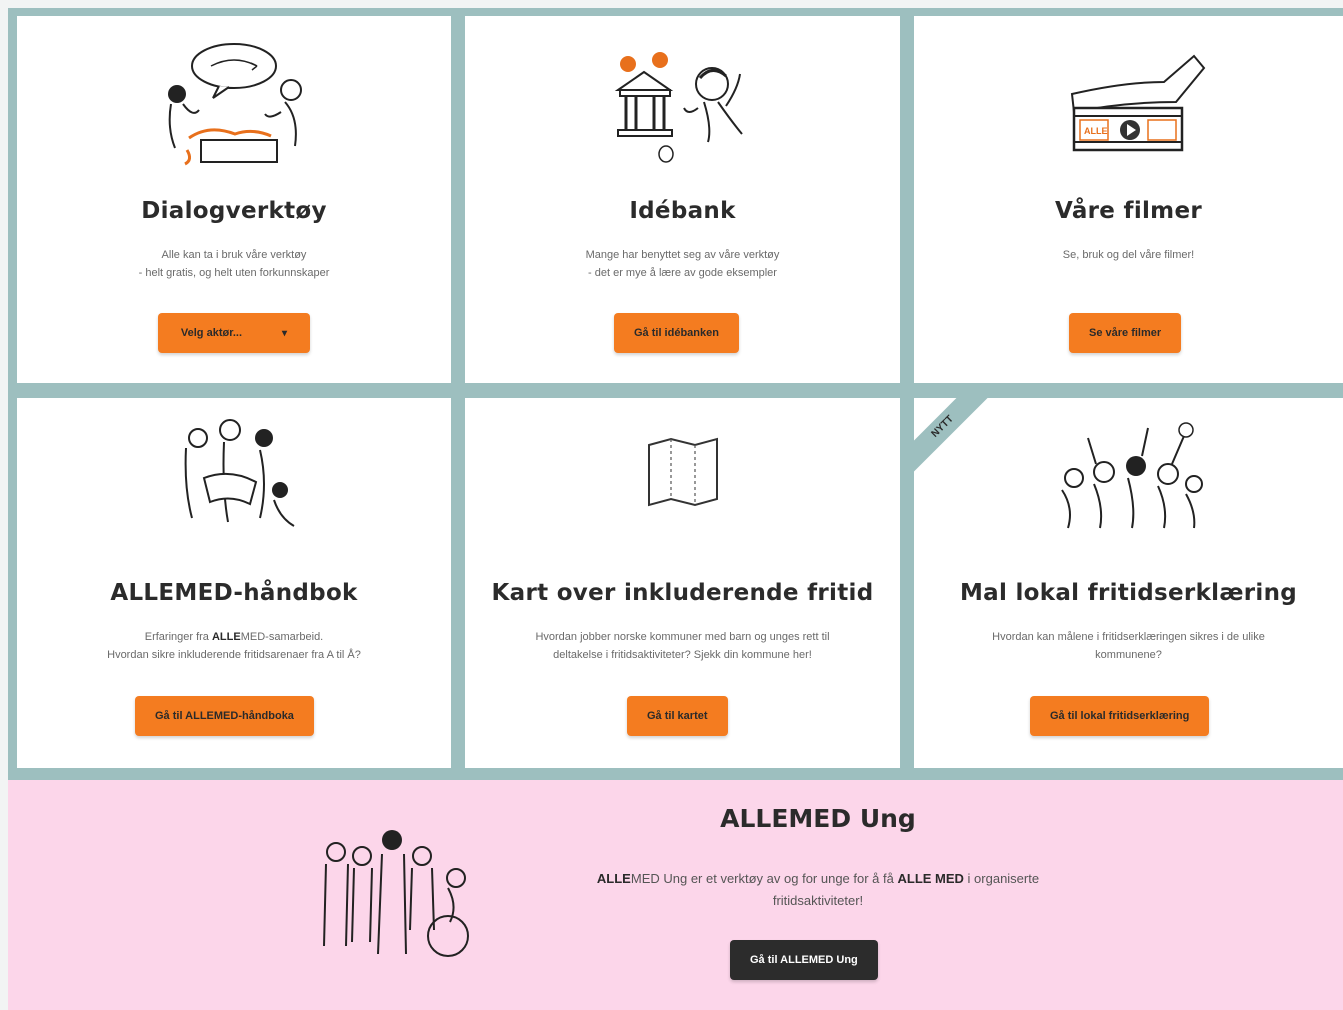  Describe the element at coordinates (682, 273) in the screenshot. I see `desc-line-2: - det er mye å lære av gode eksempler` at that location.